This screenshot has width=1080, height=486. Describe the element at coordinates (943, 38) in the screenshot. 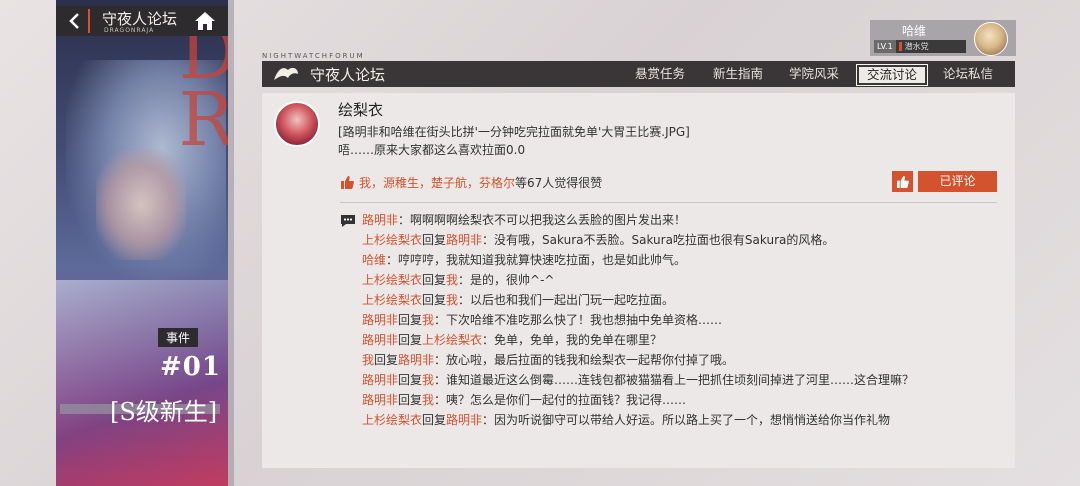

I see `user-profile-badge: 哈维 LV.1 潜水党` at that location.